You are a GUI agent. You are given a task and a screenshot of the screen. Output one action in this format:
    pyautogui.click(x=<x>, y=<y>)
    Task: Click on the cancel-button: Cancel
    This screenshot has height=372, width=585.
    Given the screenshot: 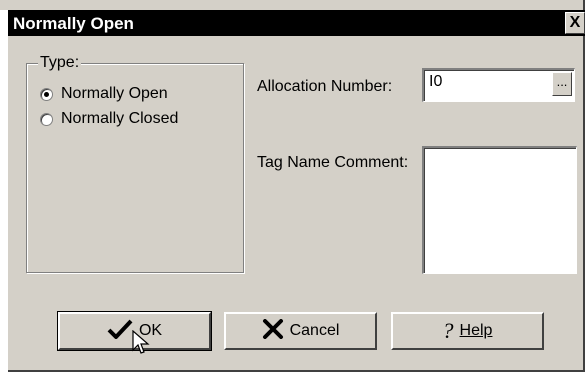 What is the action you would take?
    pyautogui.click(x=300, y=331)
    